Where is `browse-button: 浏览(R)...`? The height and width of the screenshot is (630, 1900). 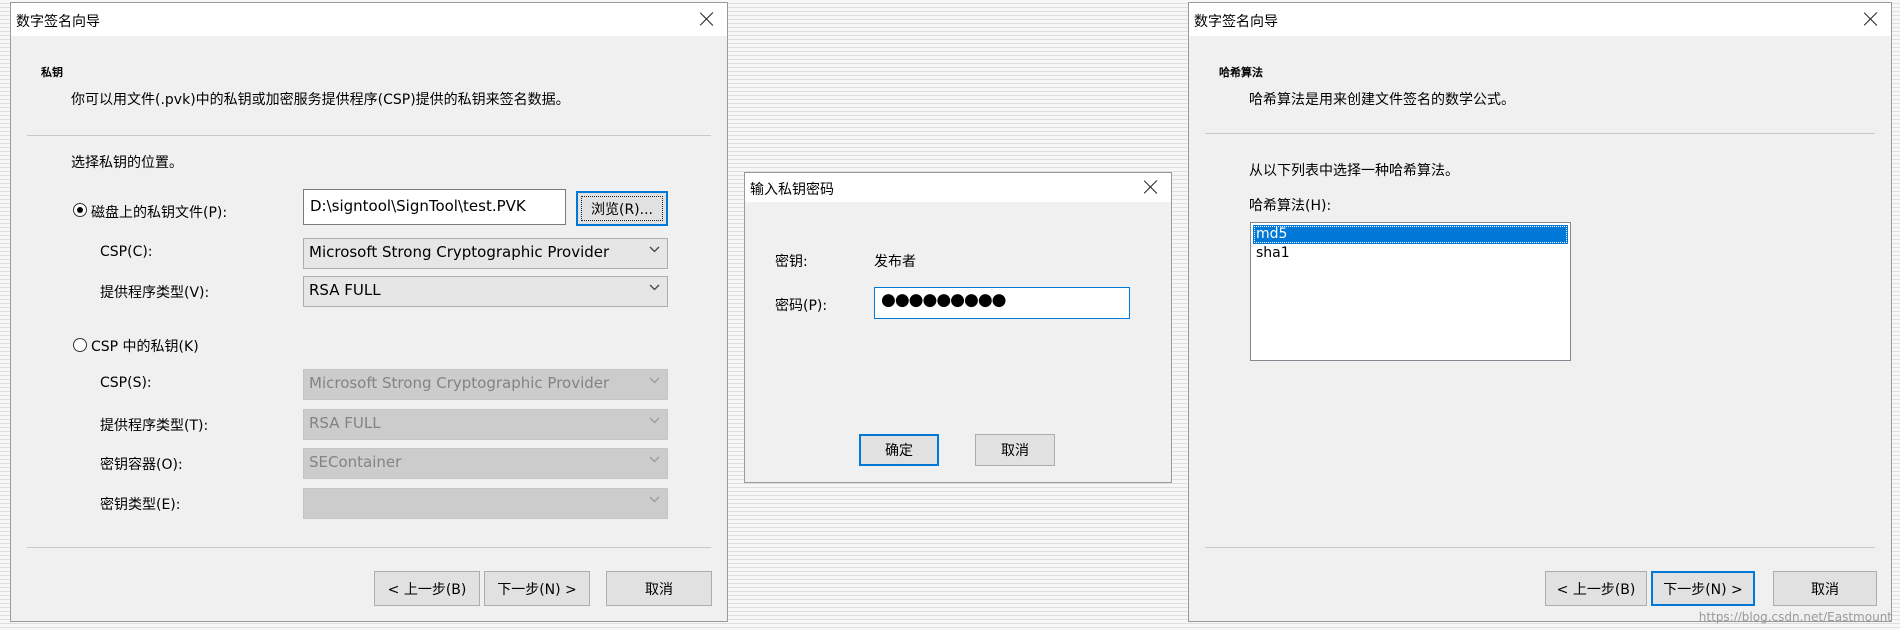 browse-button: 浏览(R)... is located at coordinates (622, 208).